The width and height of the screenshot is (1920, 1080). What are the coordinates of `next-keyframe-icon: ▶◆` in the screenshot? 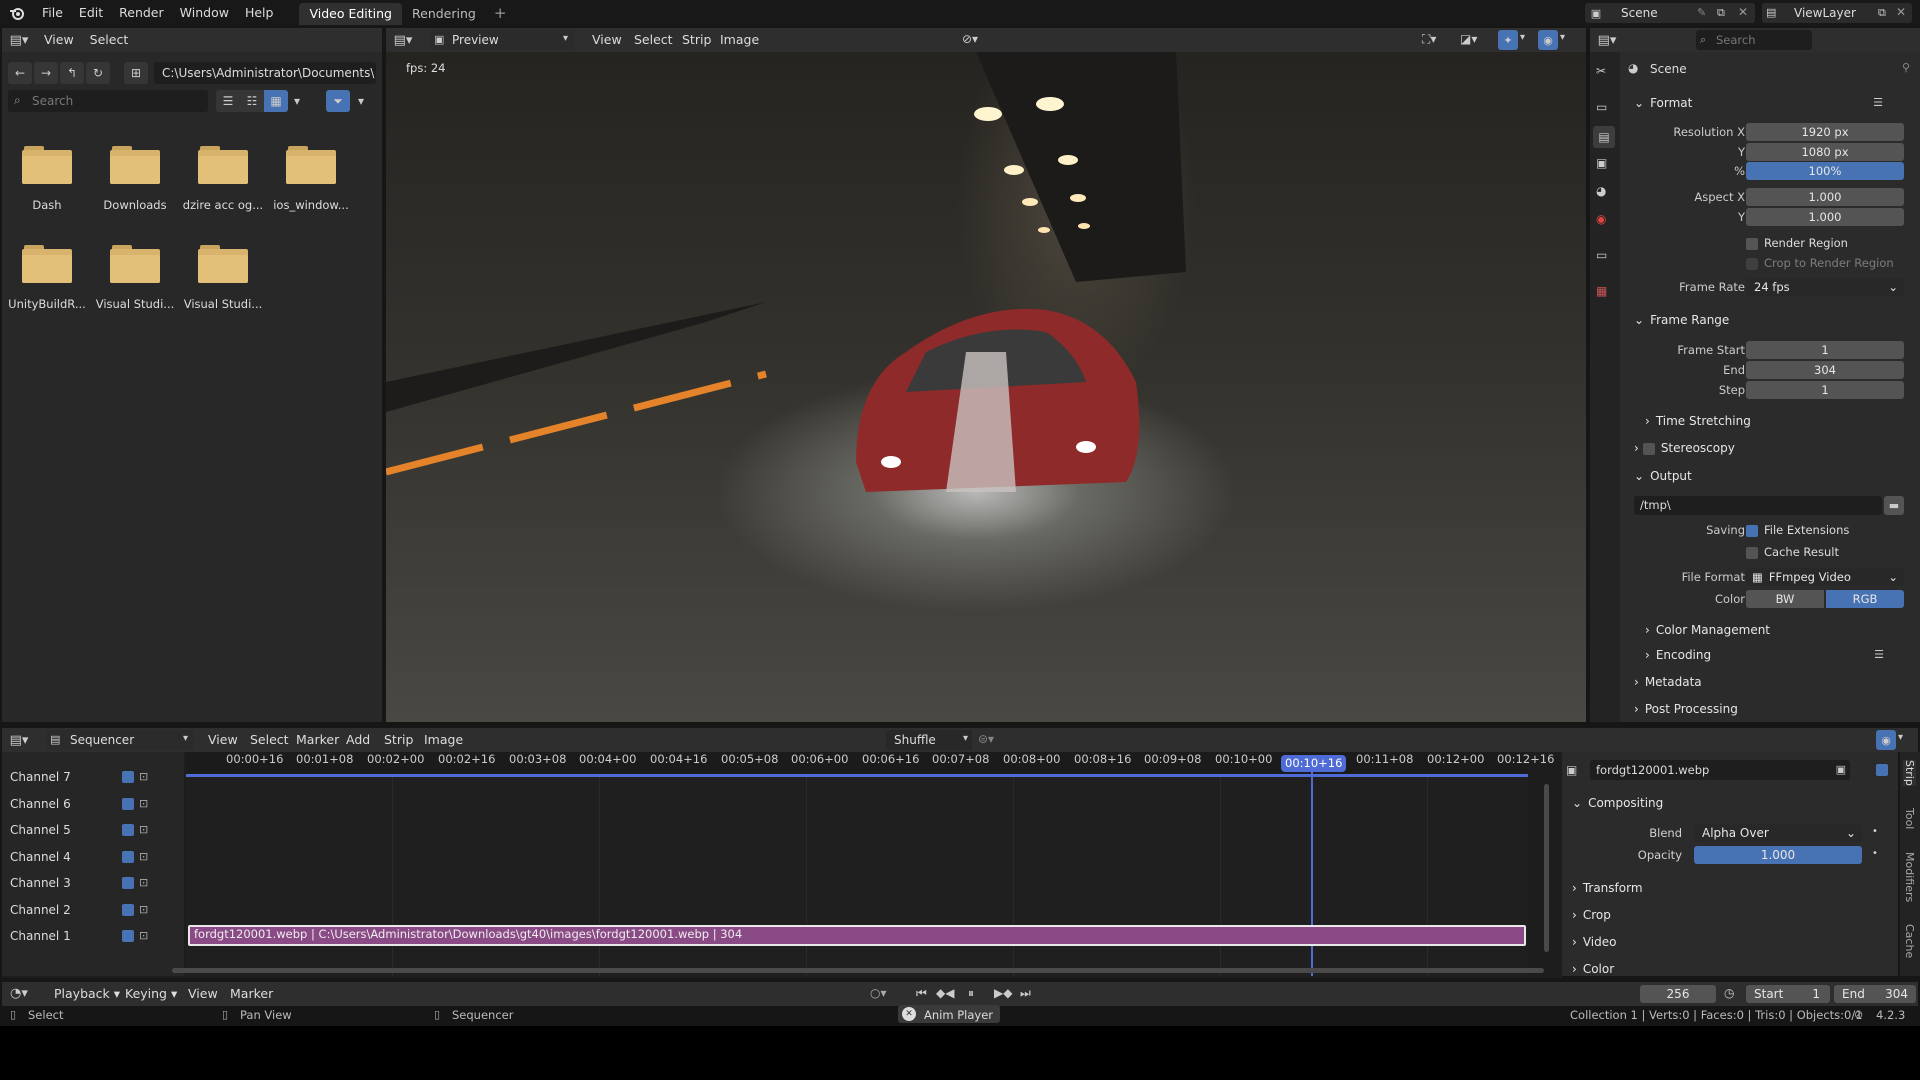 It's located at (1003, 993).